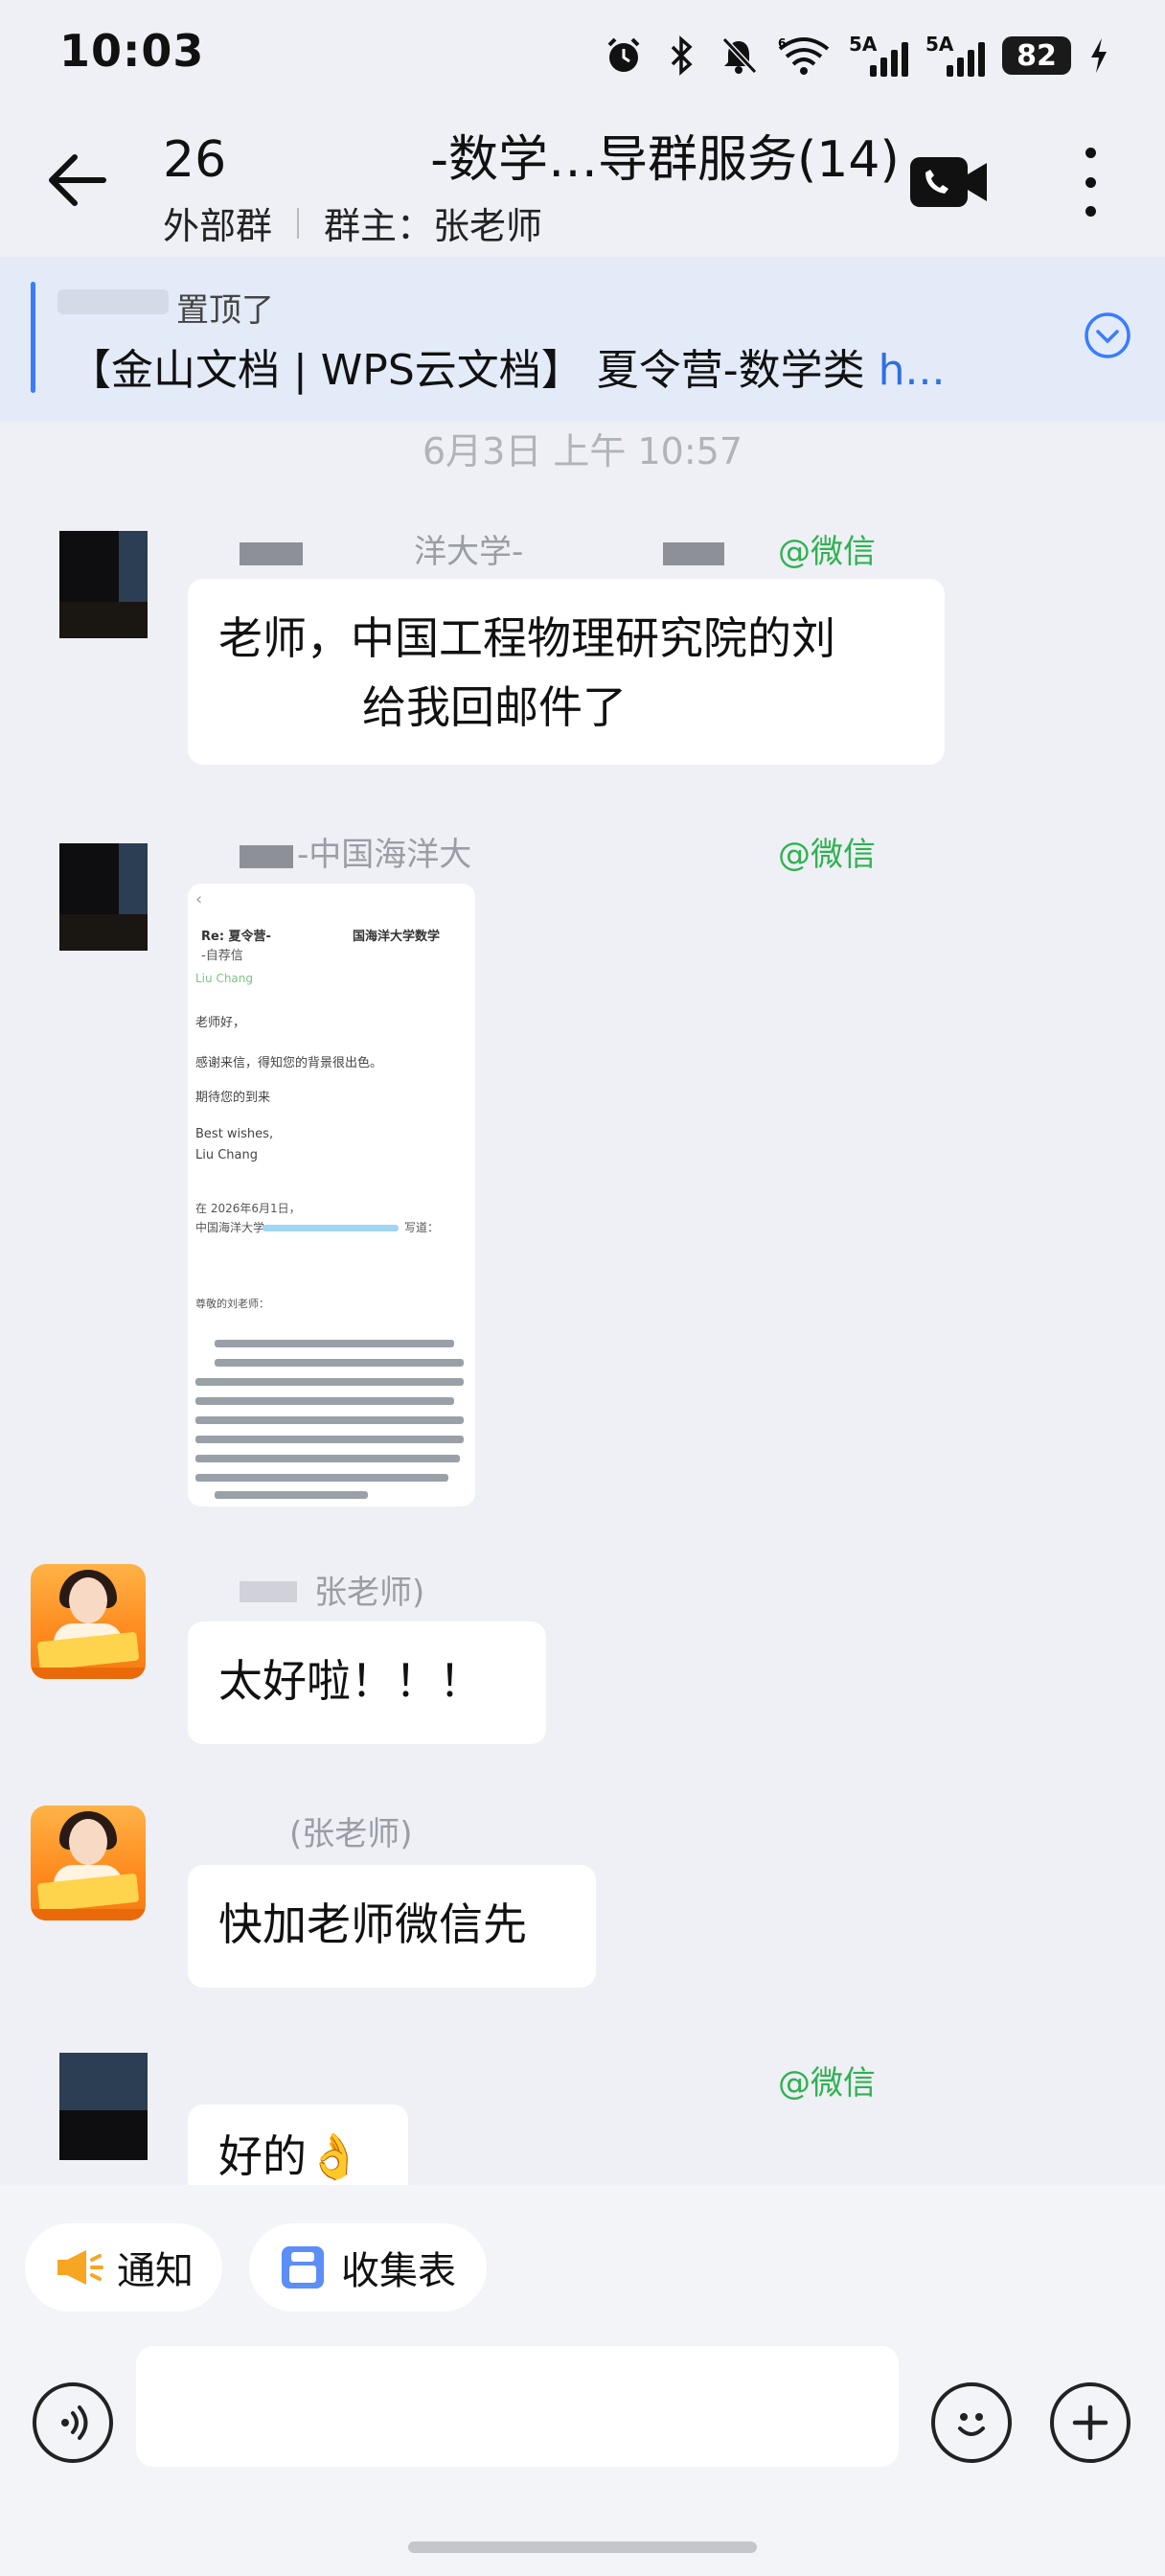 This screenshot has width=1165, height=2576. I want to click on notify-button: 通知, so click(124, 2267).